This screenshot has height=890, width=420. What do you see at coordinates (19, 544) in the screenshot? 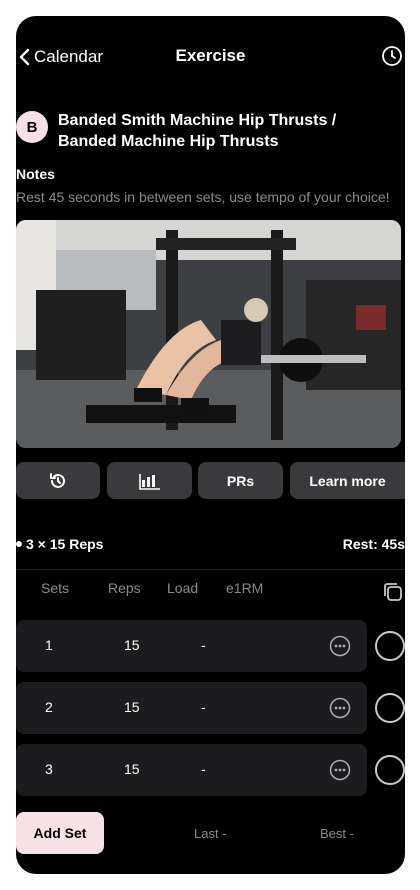
I see `bullet-icon` at bounding box center [19, 544].